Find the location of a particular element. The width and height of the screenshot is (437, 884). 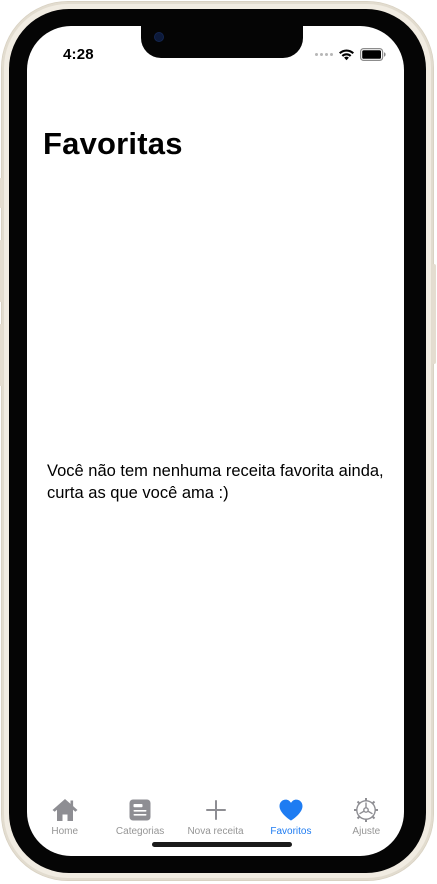

wifi-icon is located at coordinates (346, 54).